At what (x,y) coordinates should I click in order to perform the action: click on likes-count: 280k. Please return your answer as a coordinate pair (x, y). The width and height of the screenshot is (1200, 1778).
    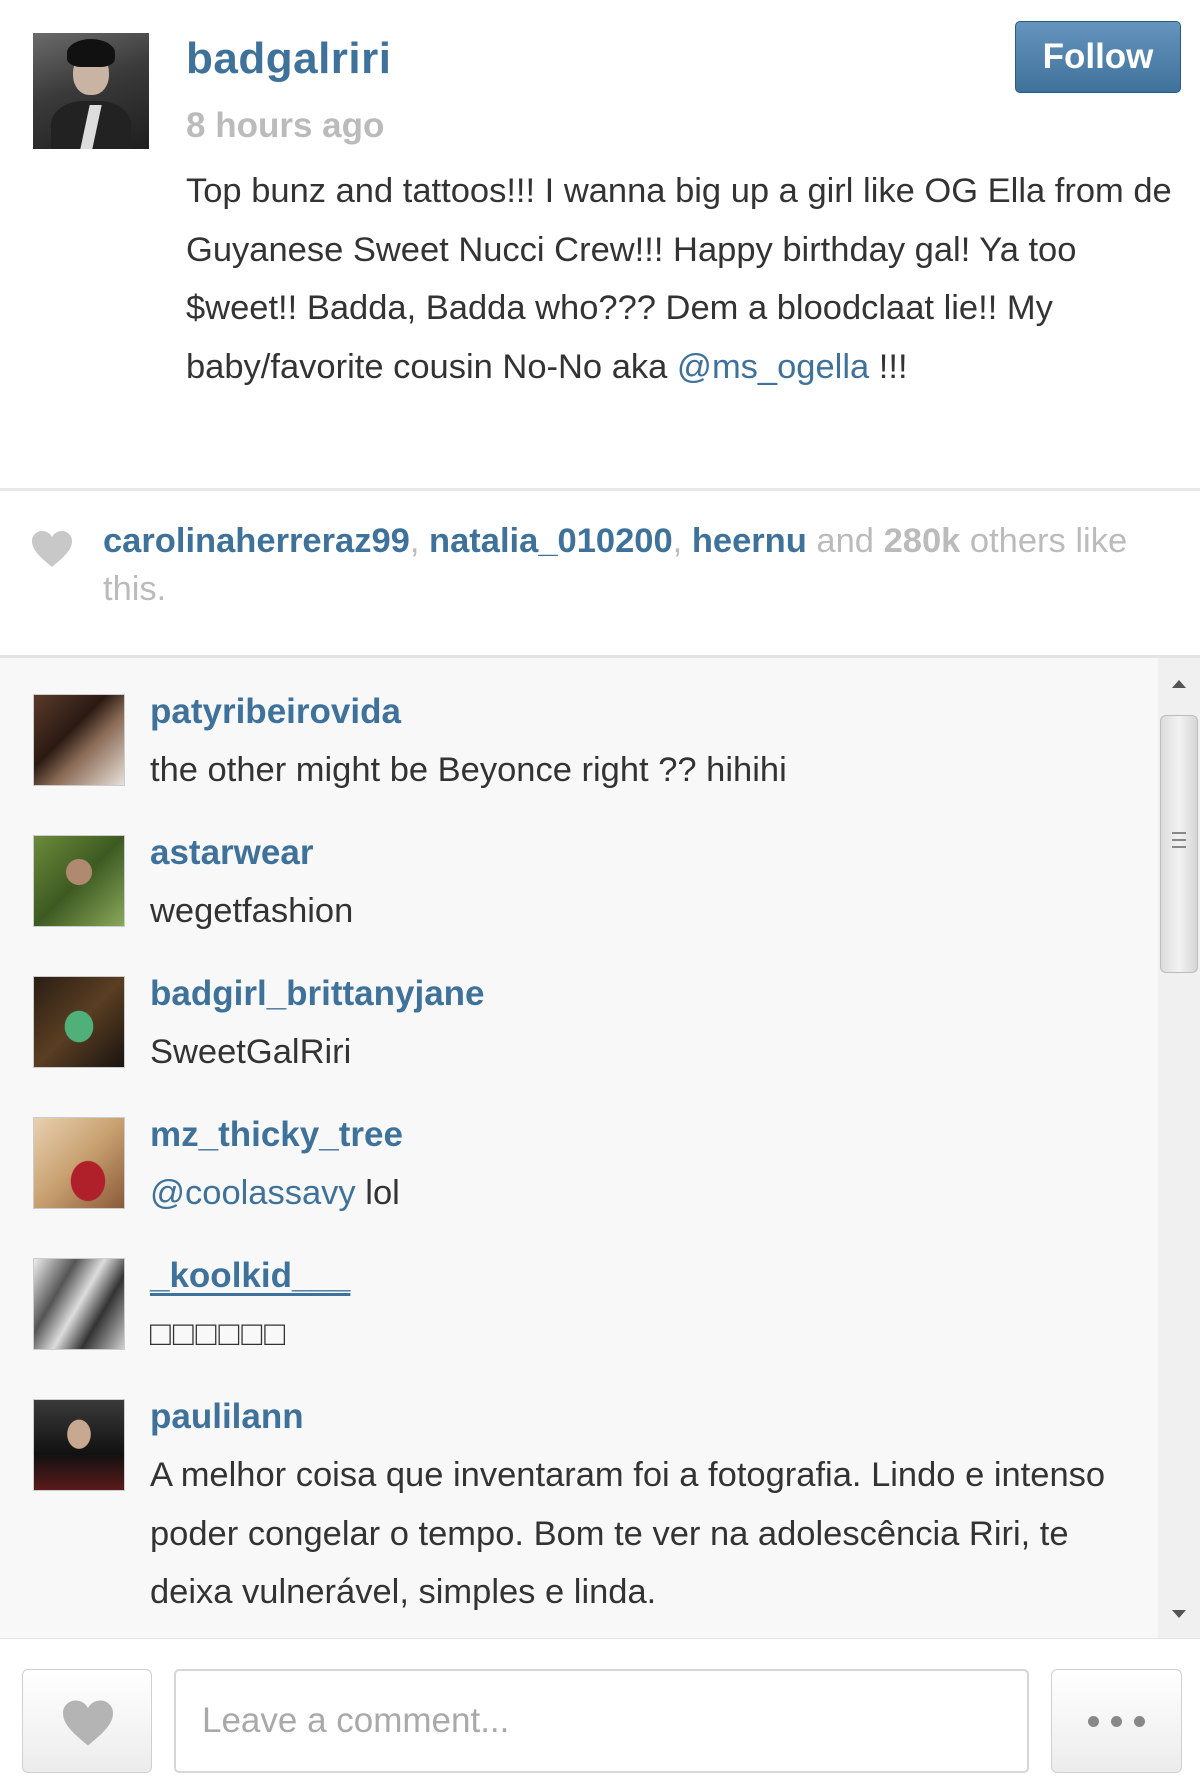
    Looking at the image, I should click on (922, 541).